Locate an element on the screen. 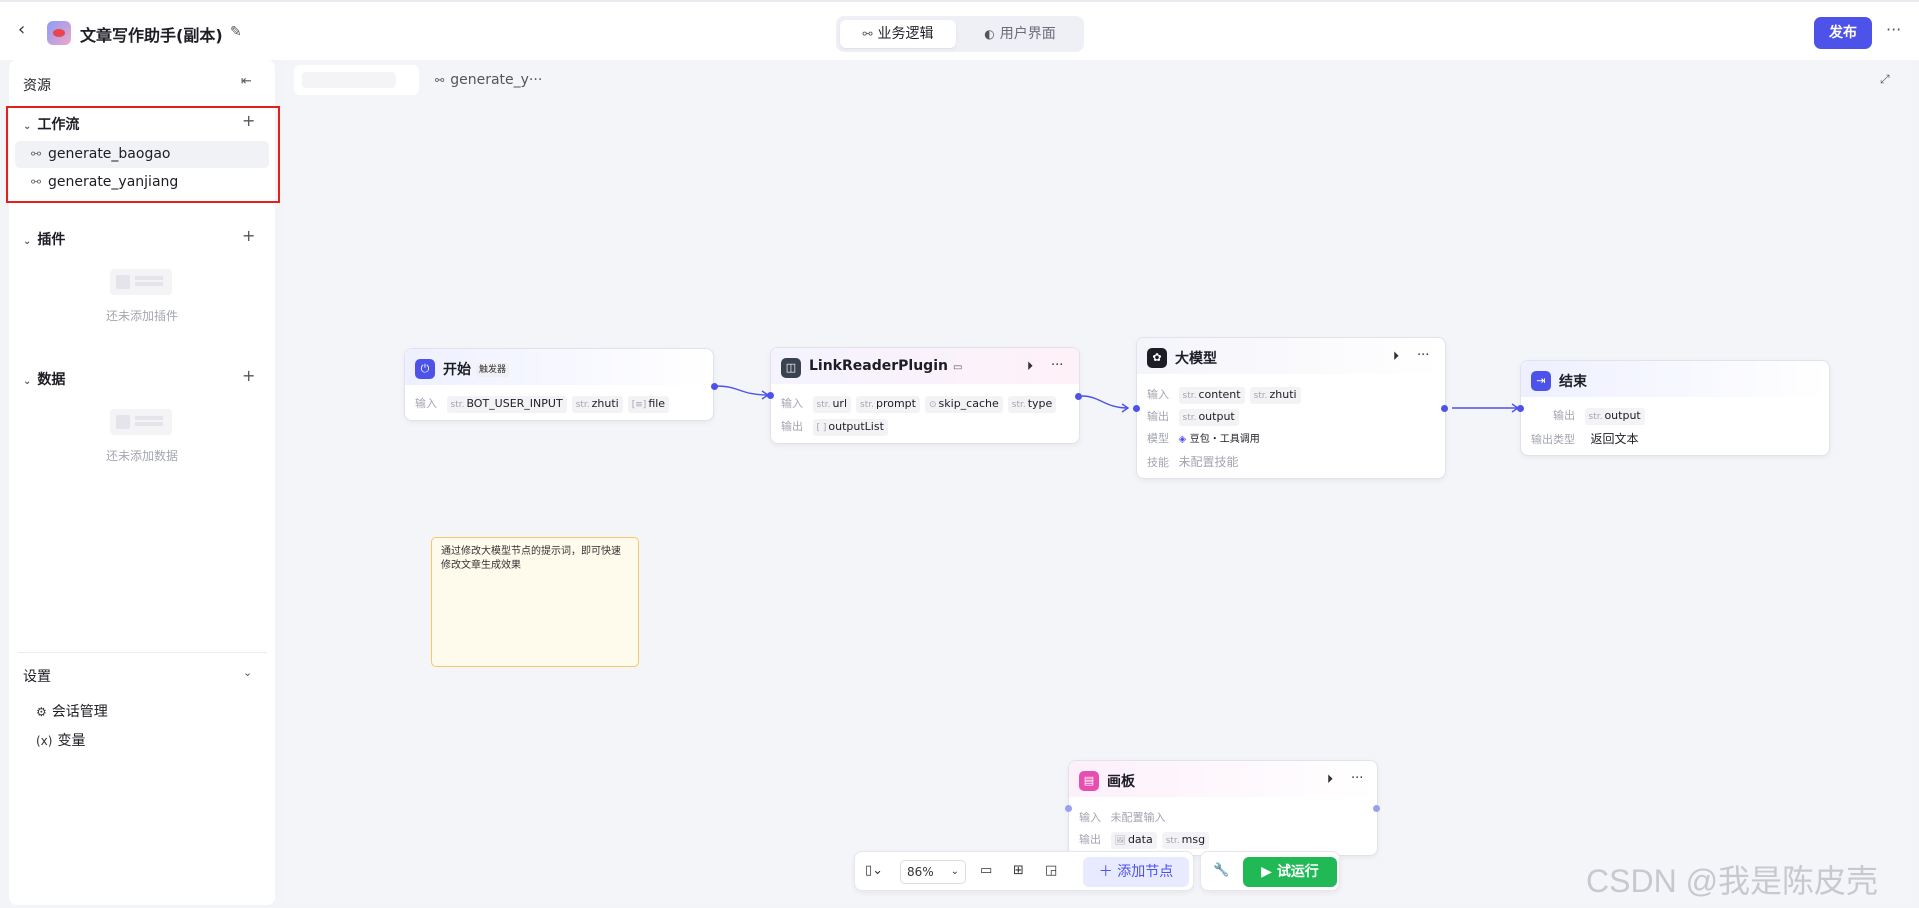 The width and height of the screenshot is (1919, 908). app-title: 文章写作助手(副本) is located at coordinates (151, 35).